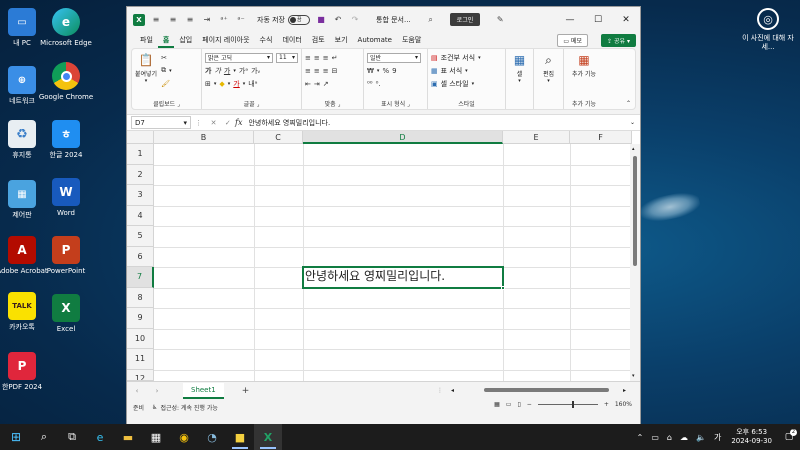 Image resolution: width=800 pixels, height=450 pixels. Describe the element at coordinates (547, 390) in the screenshot. I see `horizontal-scroll-thumb` at that location.